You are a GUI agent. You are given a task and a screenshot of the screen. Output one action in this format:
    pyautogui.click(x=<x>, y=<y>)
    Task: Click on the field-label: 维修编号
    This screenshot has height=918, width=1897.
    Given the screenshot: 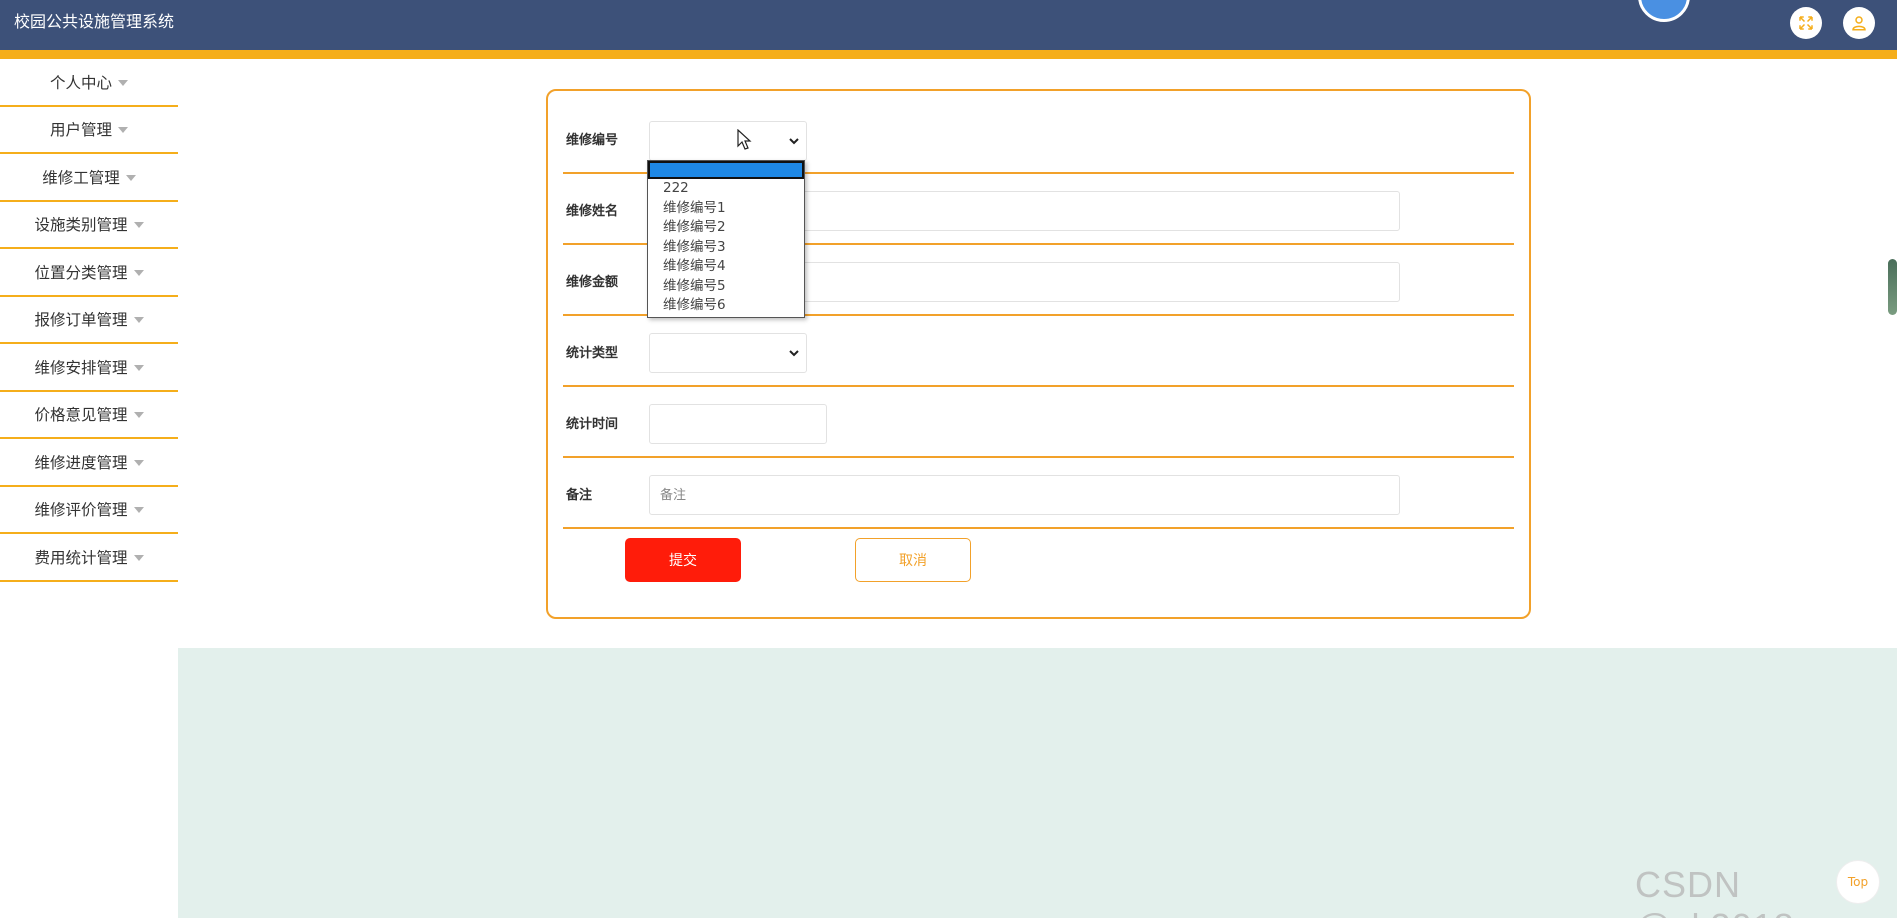 What is the action you would take?
    pyautogui.click(x=592, y=140)
    